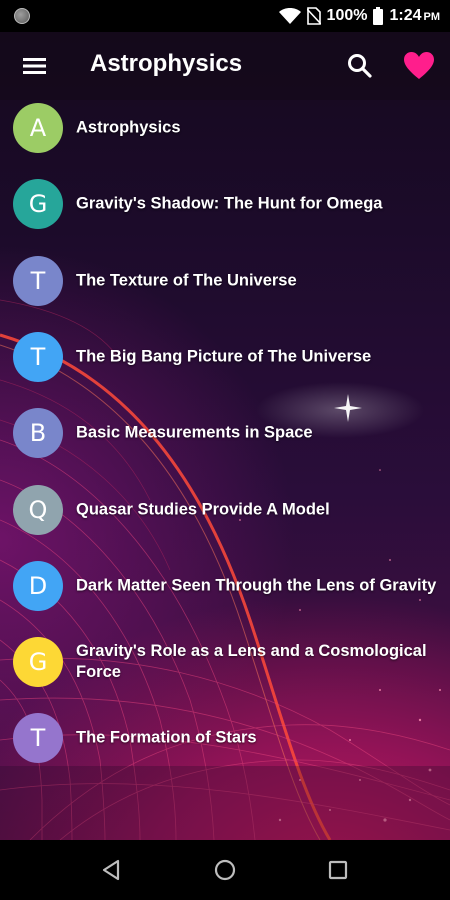 This screenshot has height=900, width=450. What do you see at coordinates (166, 63) in the screenshot?
I see `page-title: Astrophysics` at bounding box center [166, 63].